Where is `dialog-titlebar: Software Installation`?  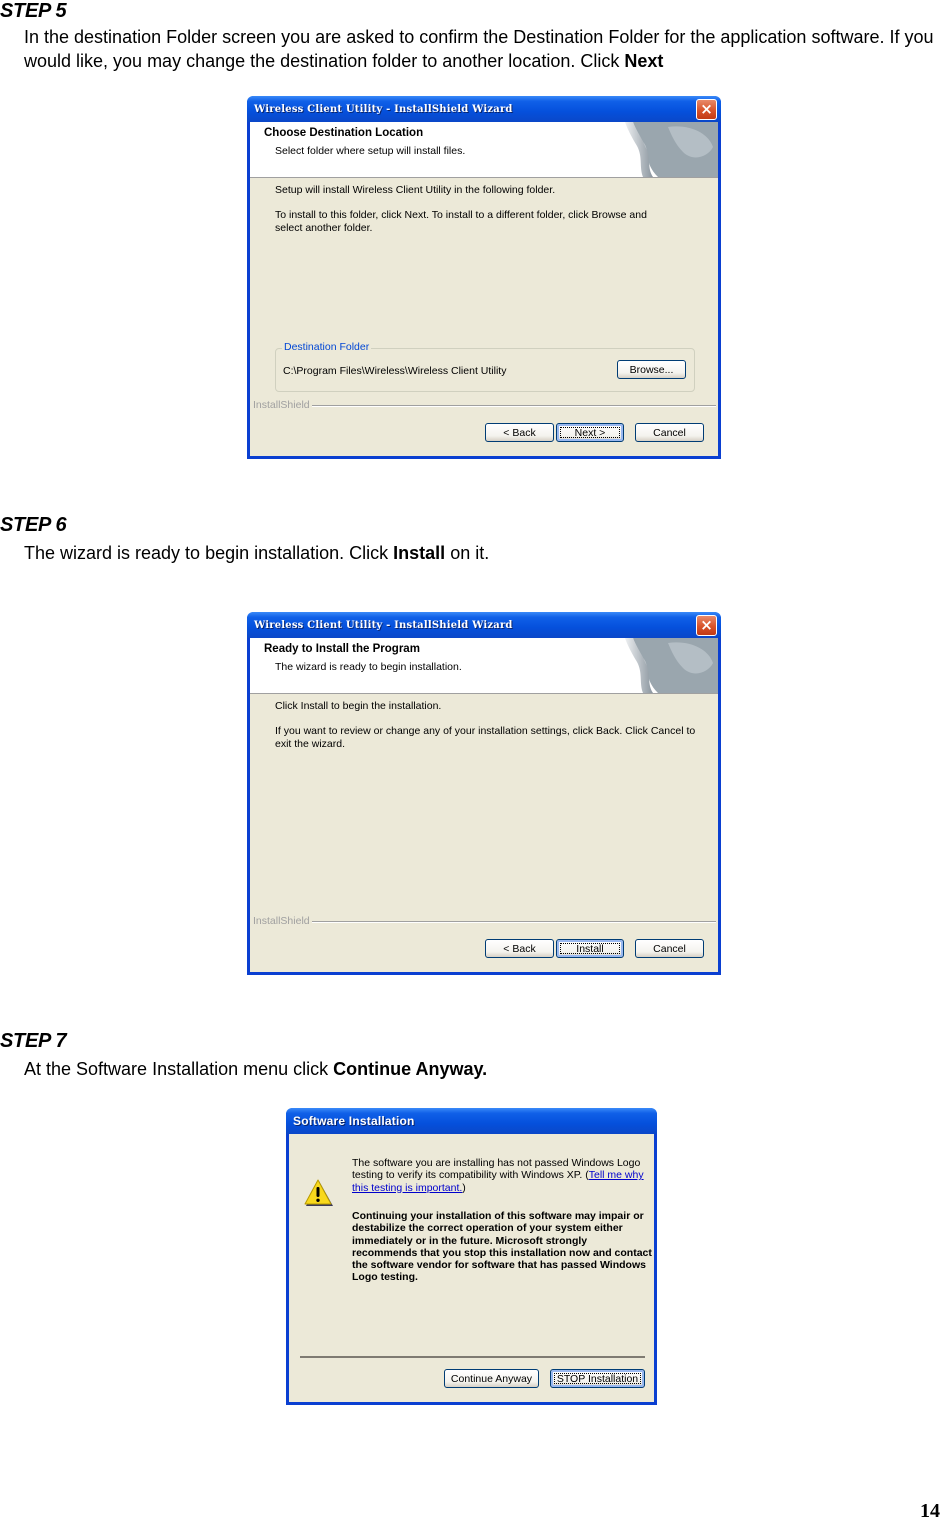 dialog-titlebar: Software Installation is located at coordinates (471, 1121).